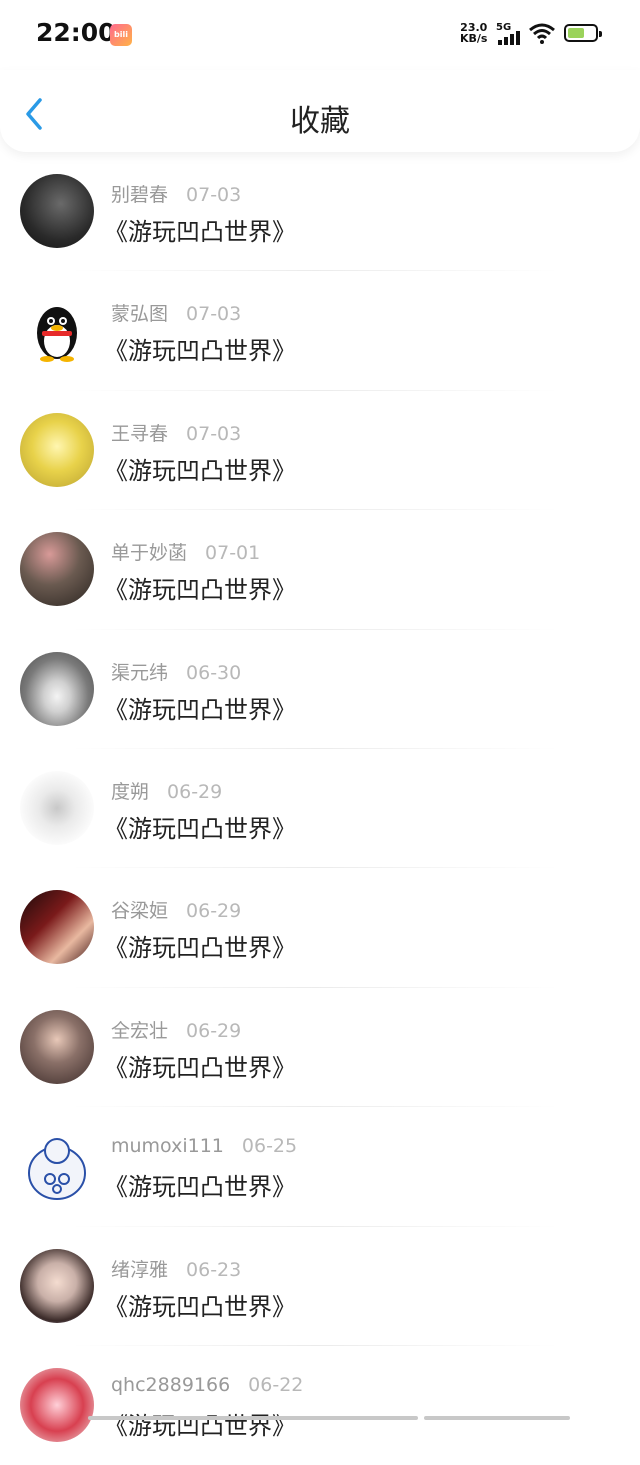 The width and height of the screenshot is (640, 1465). What do you see at coordinates (214, 672) in the screenshot?
I see `post-date: 06-30` at bounding box center [214, 672].